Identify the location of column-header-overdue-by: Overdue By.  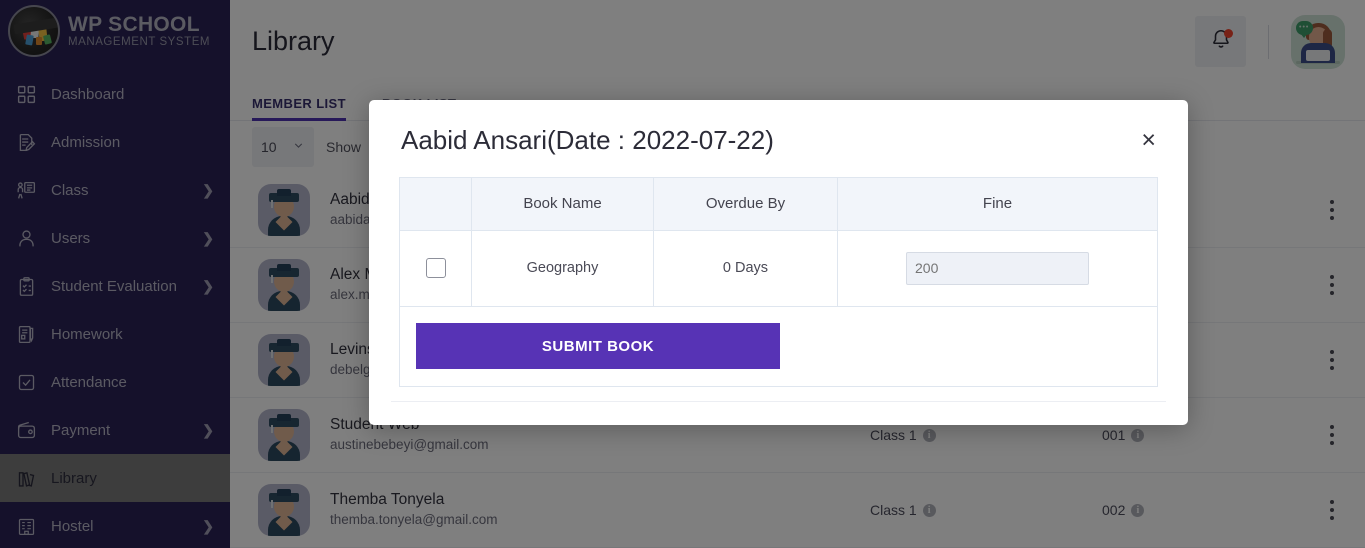
(745, 203).